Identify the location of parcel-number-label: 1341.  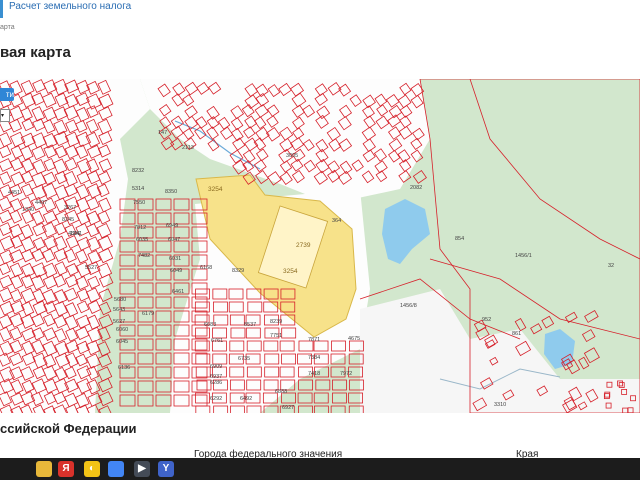
(76, 234).